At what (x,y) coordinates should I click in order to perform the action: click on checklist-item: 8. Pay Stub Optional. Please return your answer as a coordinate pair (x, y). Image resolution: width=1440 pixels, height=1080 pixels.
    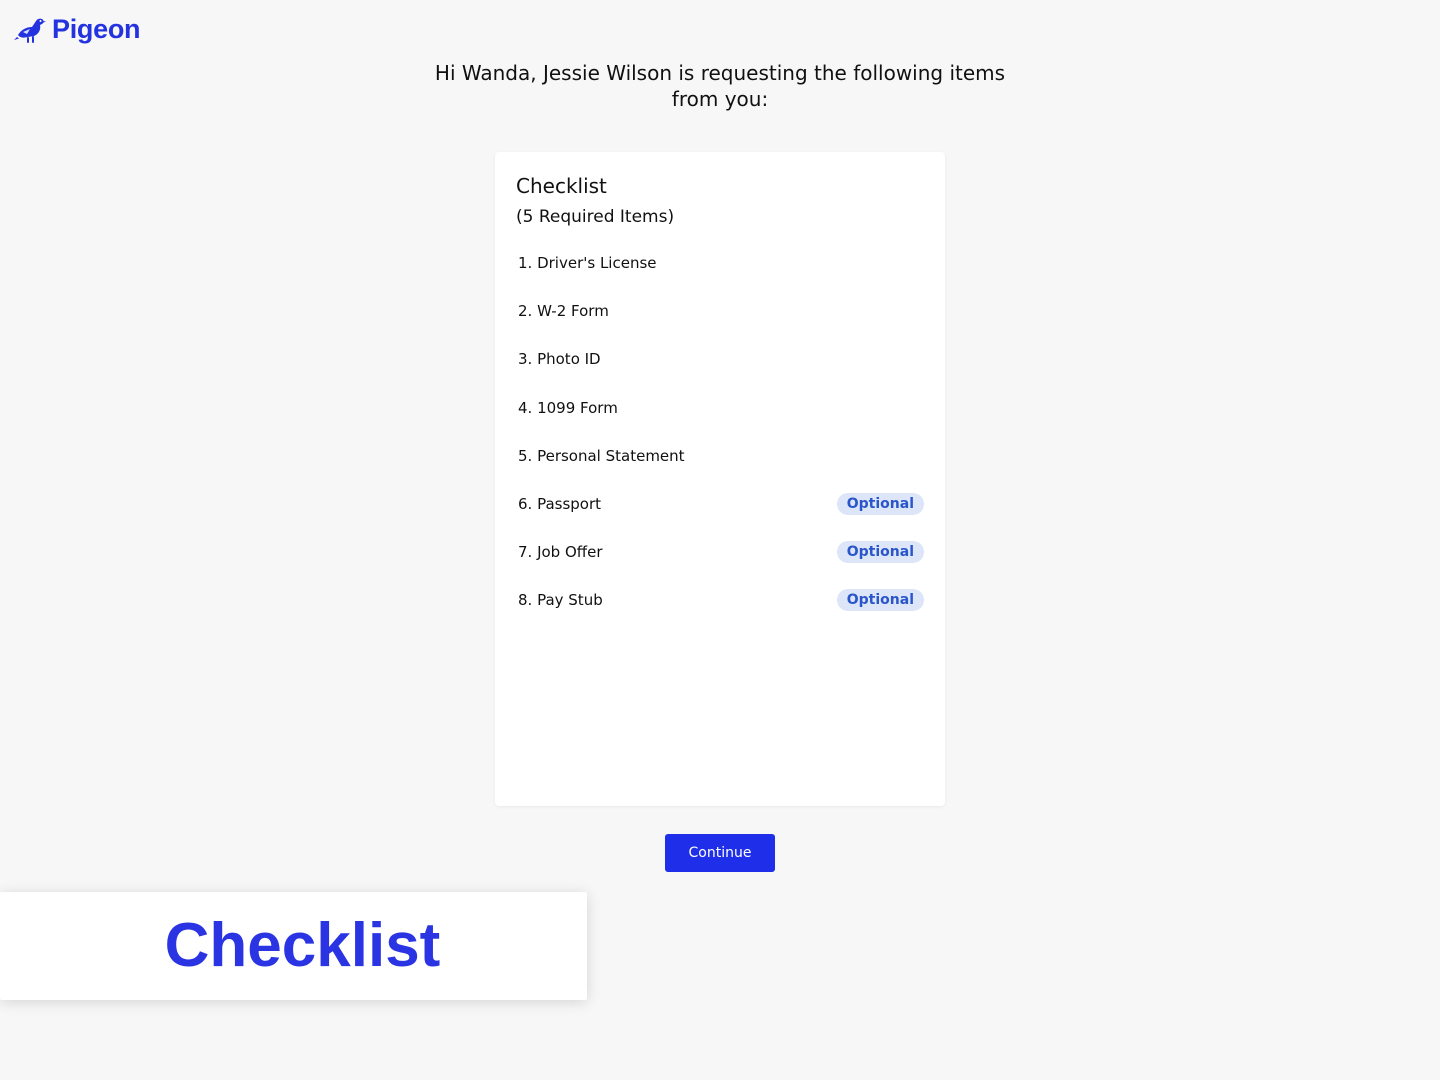
    Looking at the image, I should click on (720, 612).